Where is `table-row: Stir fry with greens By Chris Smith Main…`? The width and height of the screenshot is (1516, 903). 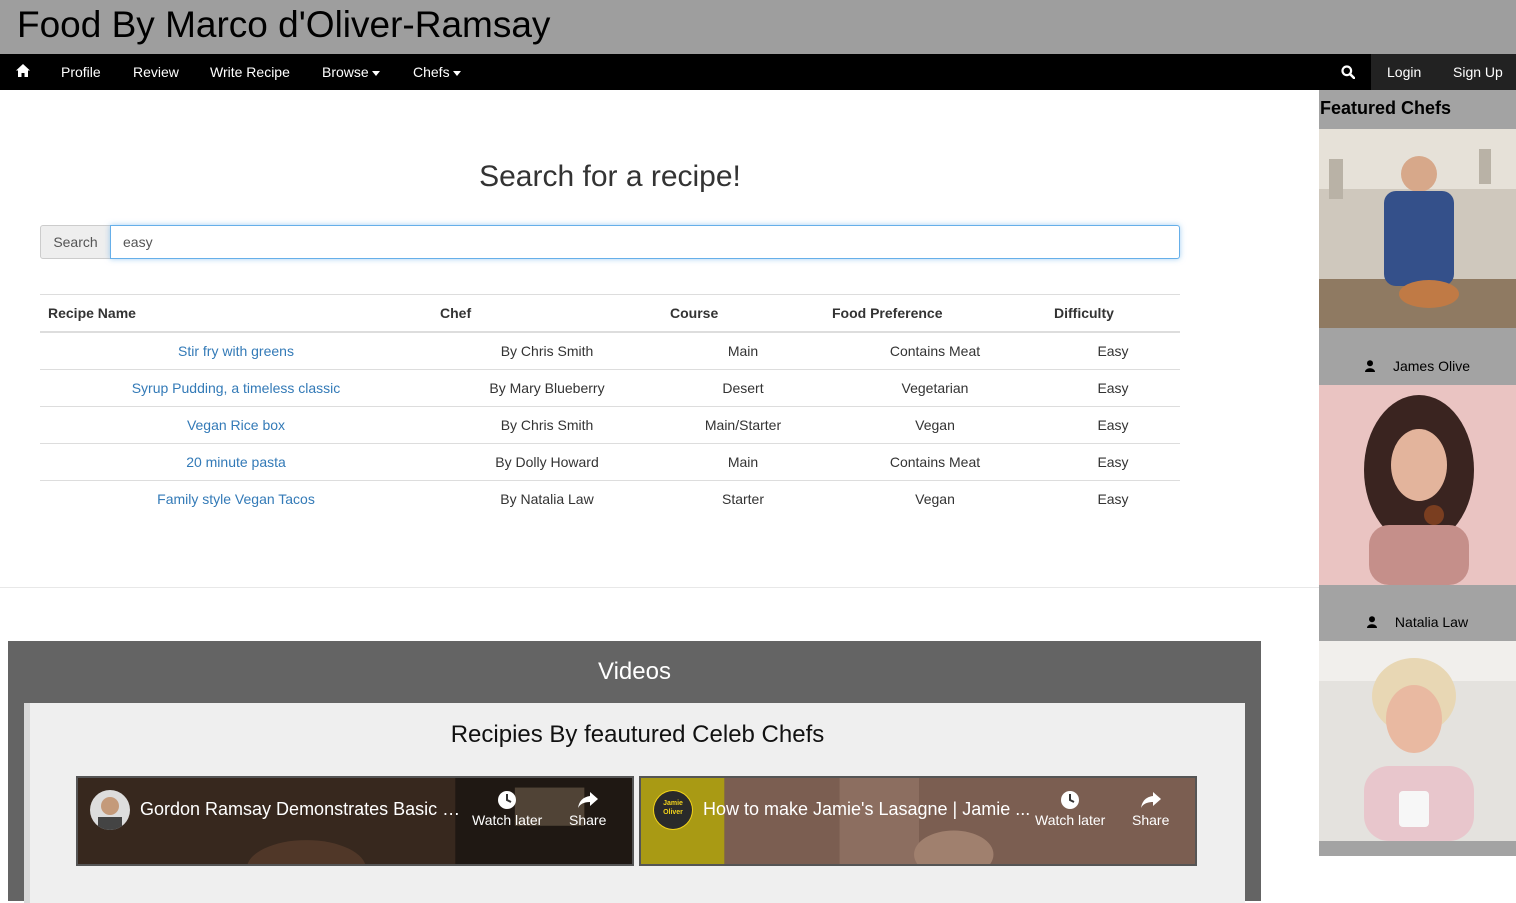 table-row: Stir fry with greens By Chris Smith Main… is located at coordinates (610, 351).